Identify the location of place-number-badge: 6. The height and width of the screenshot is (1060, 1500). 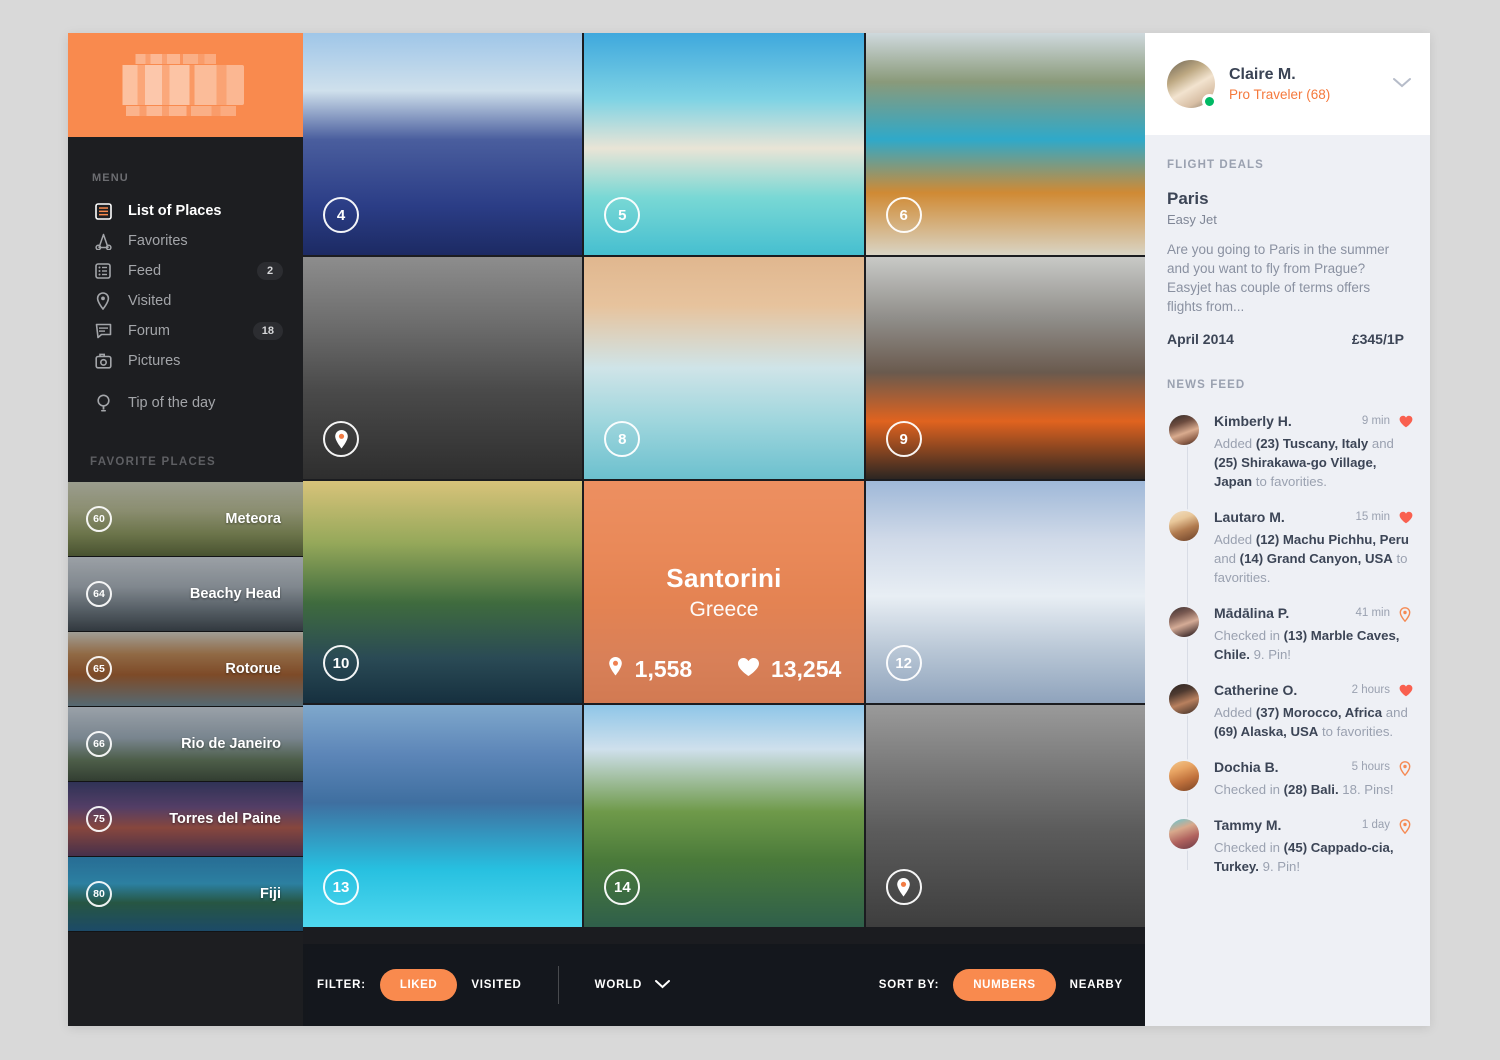
(903, 215).